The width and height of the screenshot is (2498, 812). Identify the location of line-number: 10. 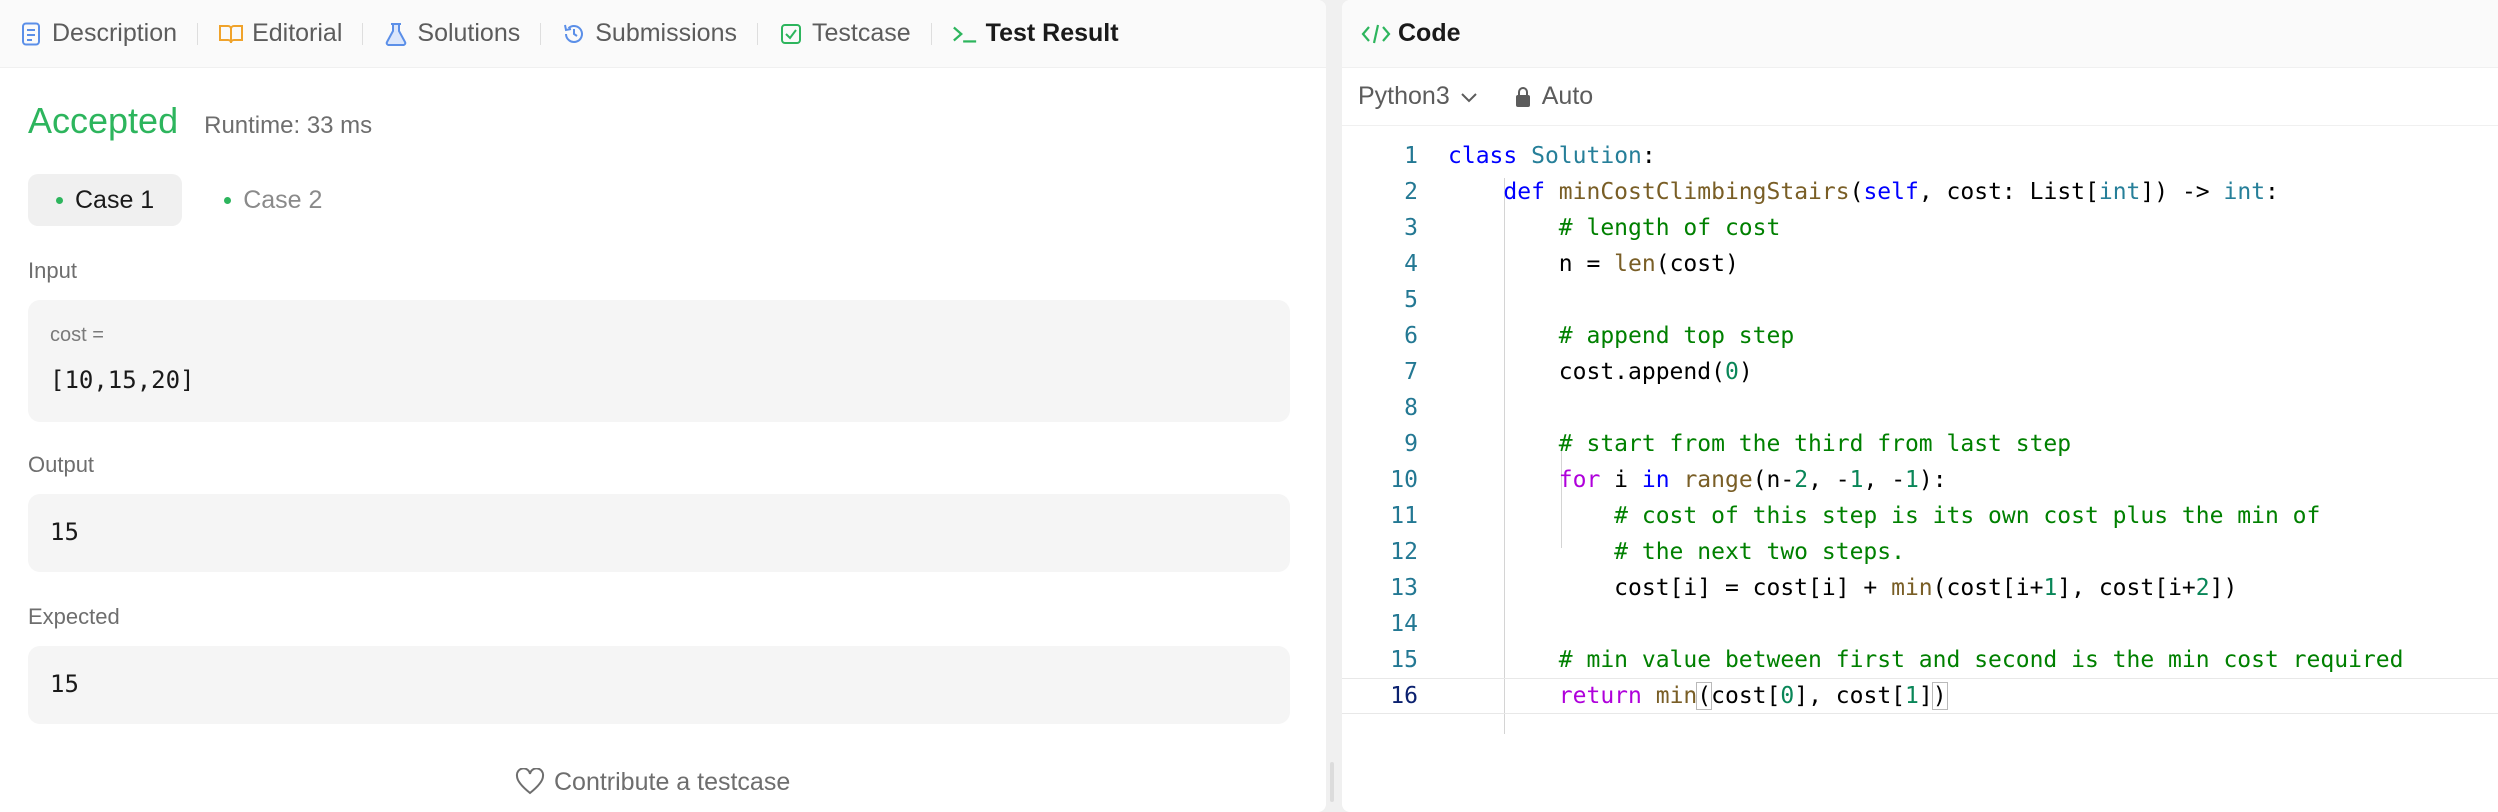
(1404, 480).